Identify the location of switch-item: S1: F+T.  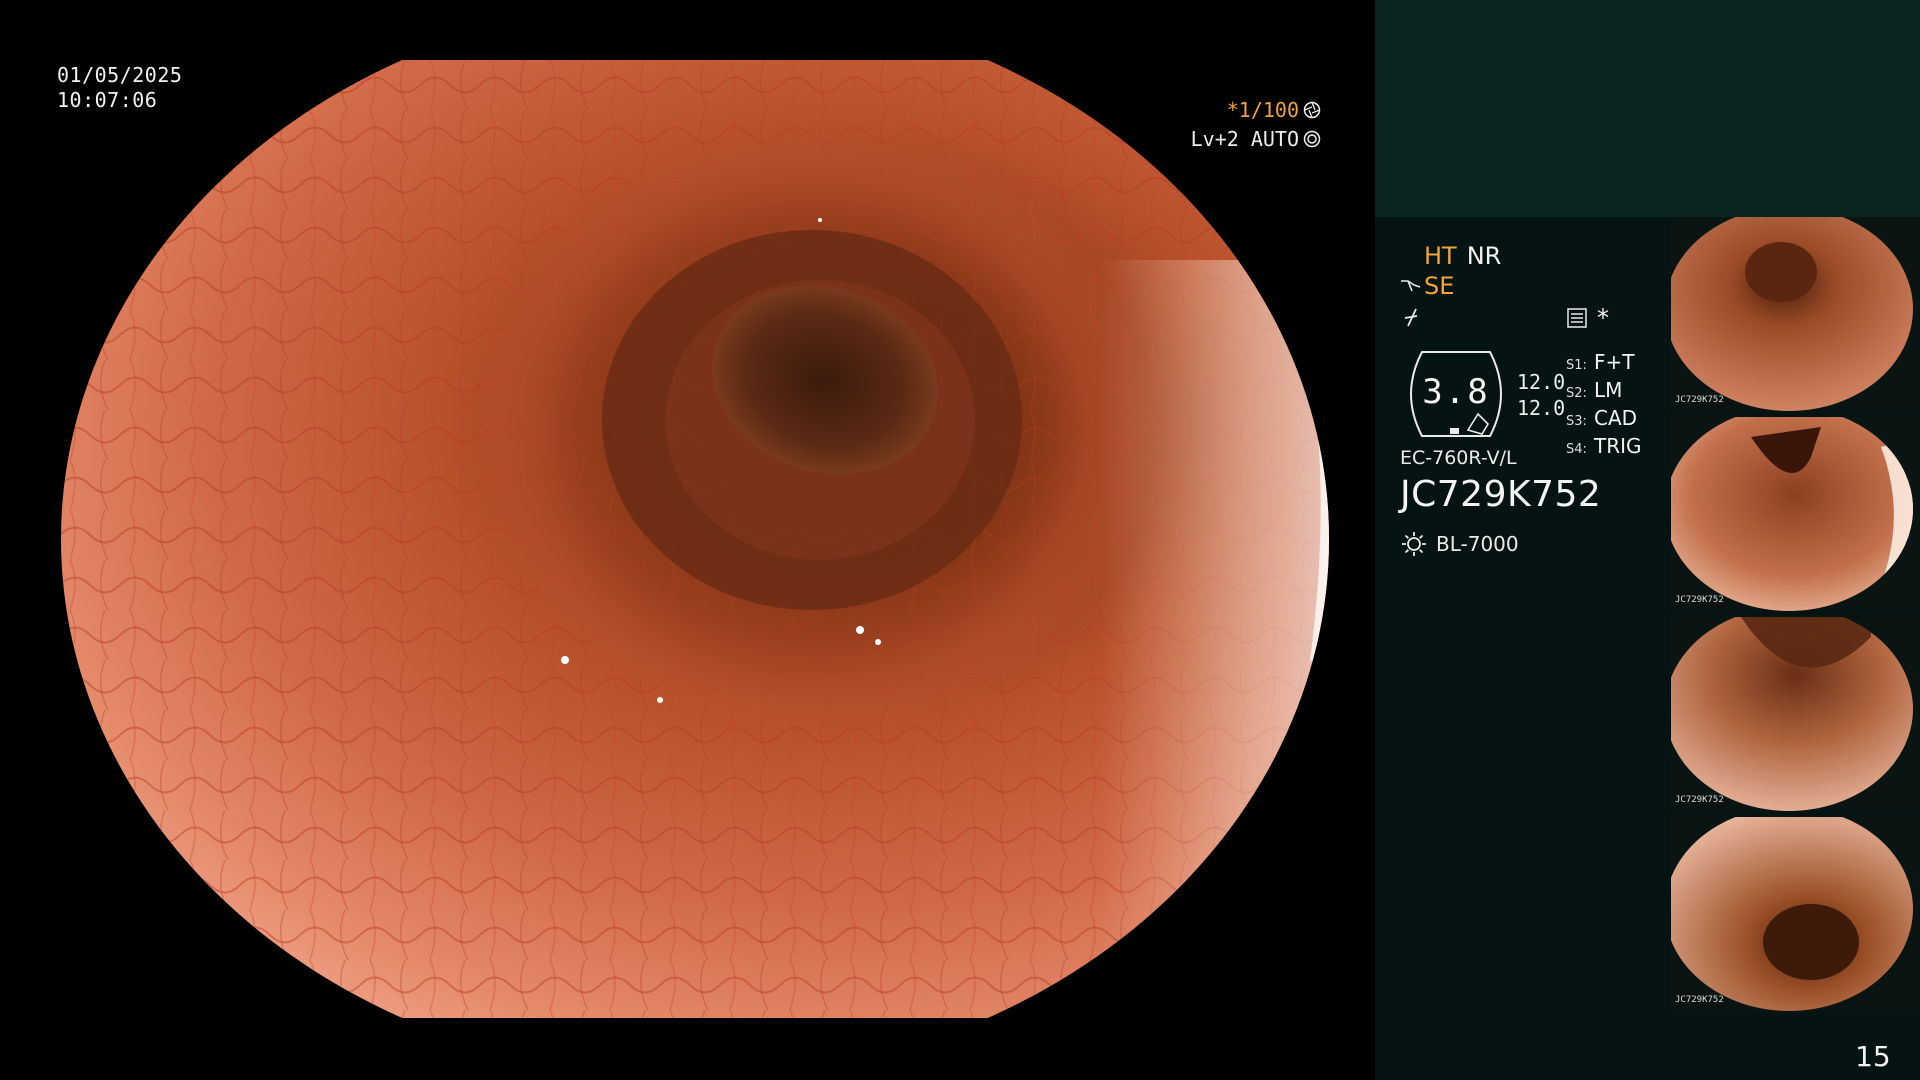
(1604, 364).